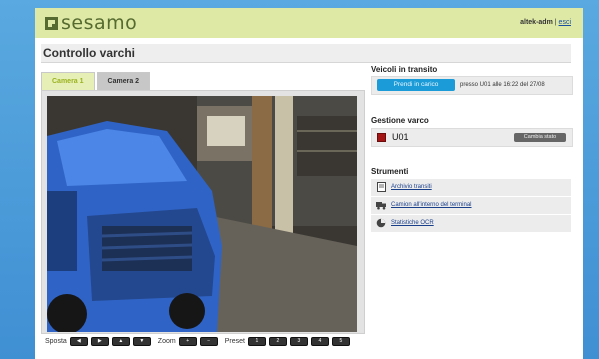 The width and height of the screenshot is (599, 359). I want to click on preset-3-button: 3, so click(298, 341).